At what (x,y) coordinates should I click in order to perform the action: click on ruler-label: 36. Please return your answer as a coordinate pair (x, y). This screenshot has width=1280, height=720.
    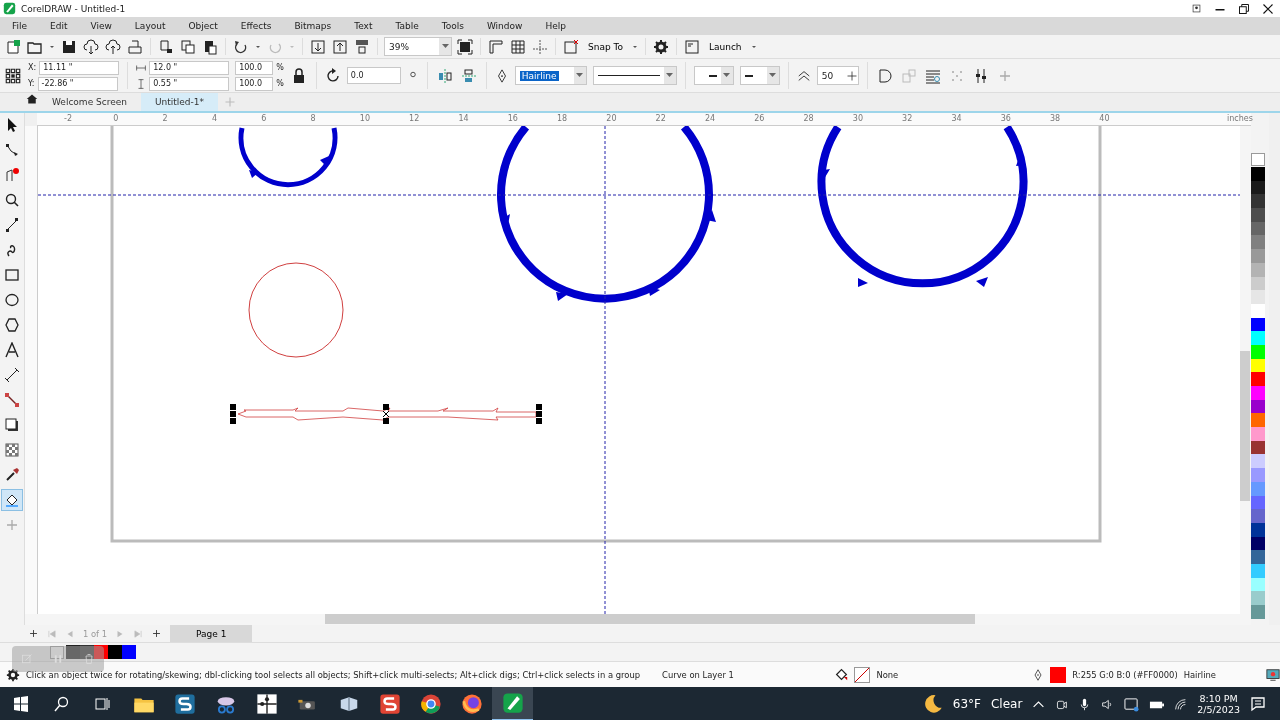
    Looking at the image, I should click on (1005, 118).